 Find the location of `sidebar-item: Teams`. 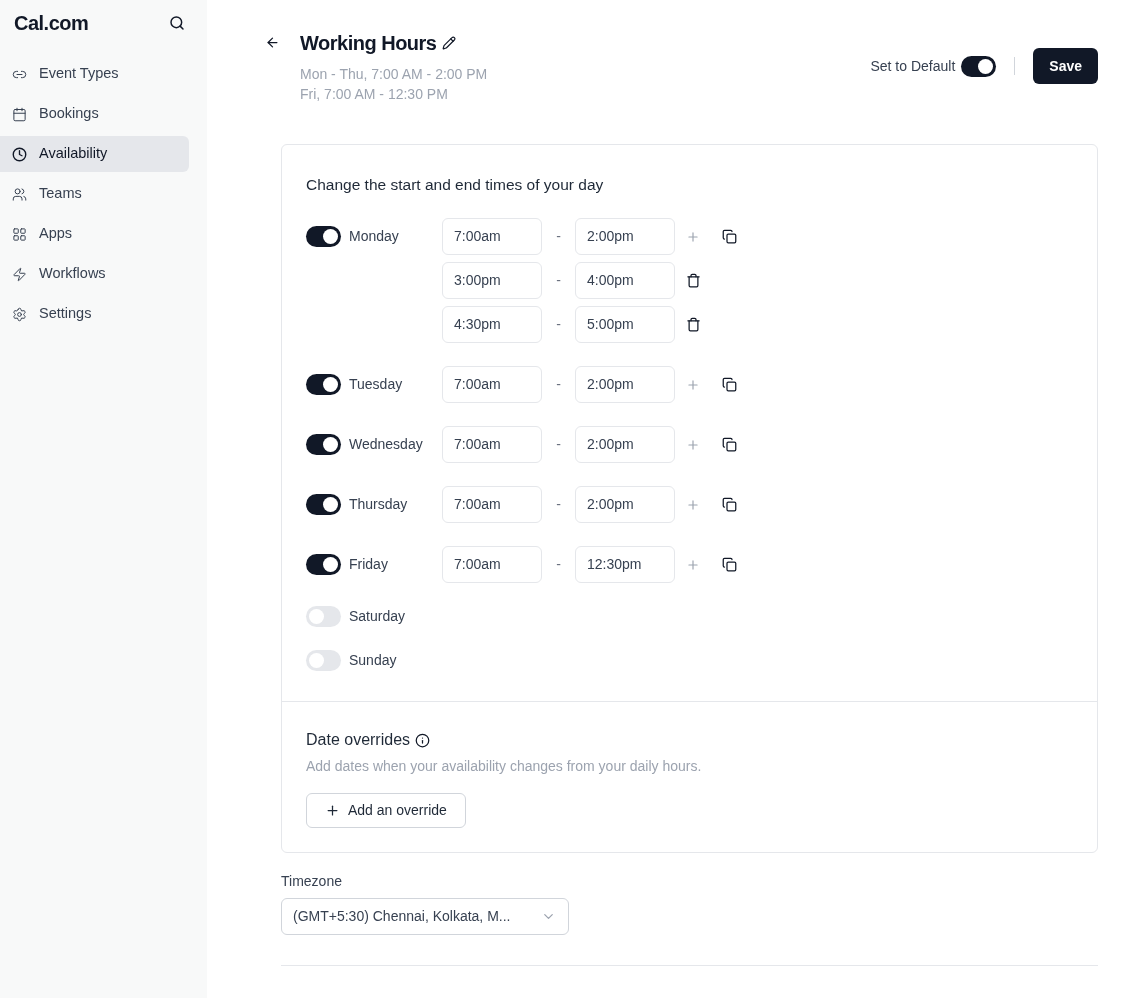

sidebar-item: Teams is located at coordinates (94, 194).